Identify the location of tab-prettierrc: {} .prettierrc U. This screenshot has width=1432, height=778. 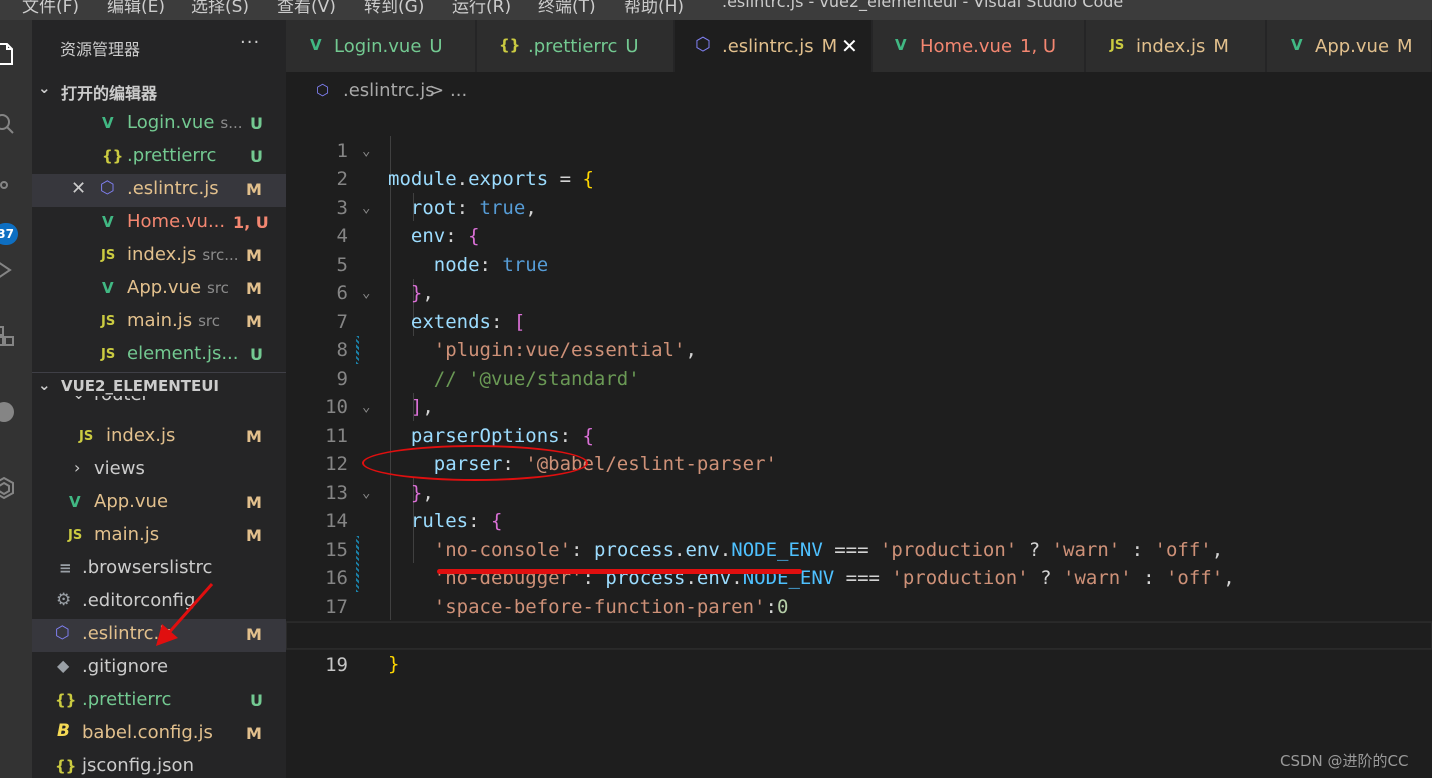
(575, 46).